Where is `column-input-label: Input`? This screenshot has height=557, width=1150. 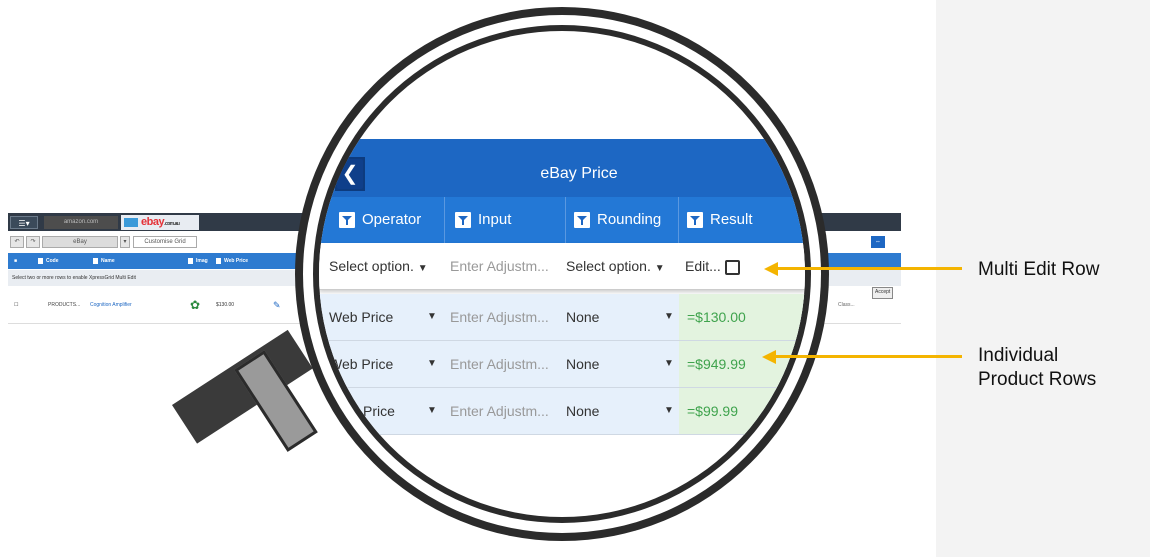 column-input-label: Input is located at coordinates (495, 219).